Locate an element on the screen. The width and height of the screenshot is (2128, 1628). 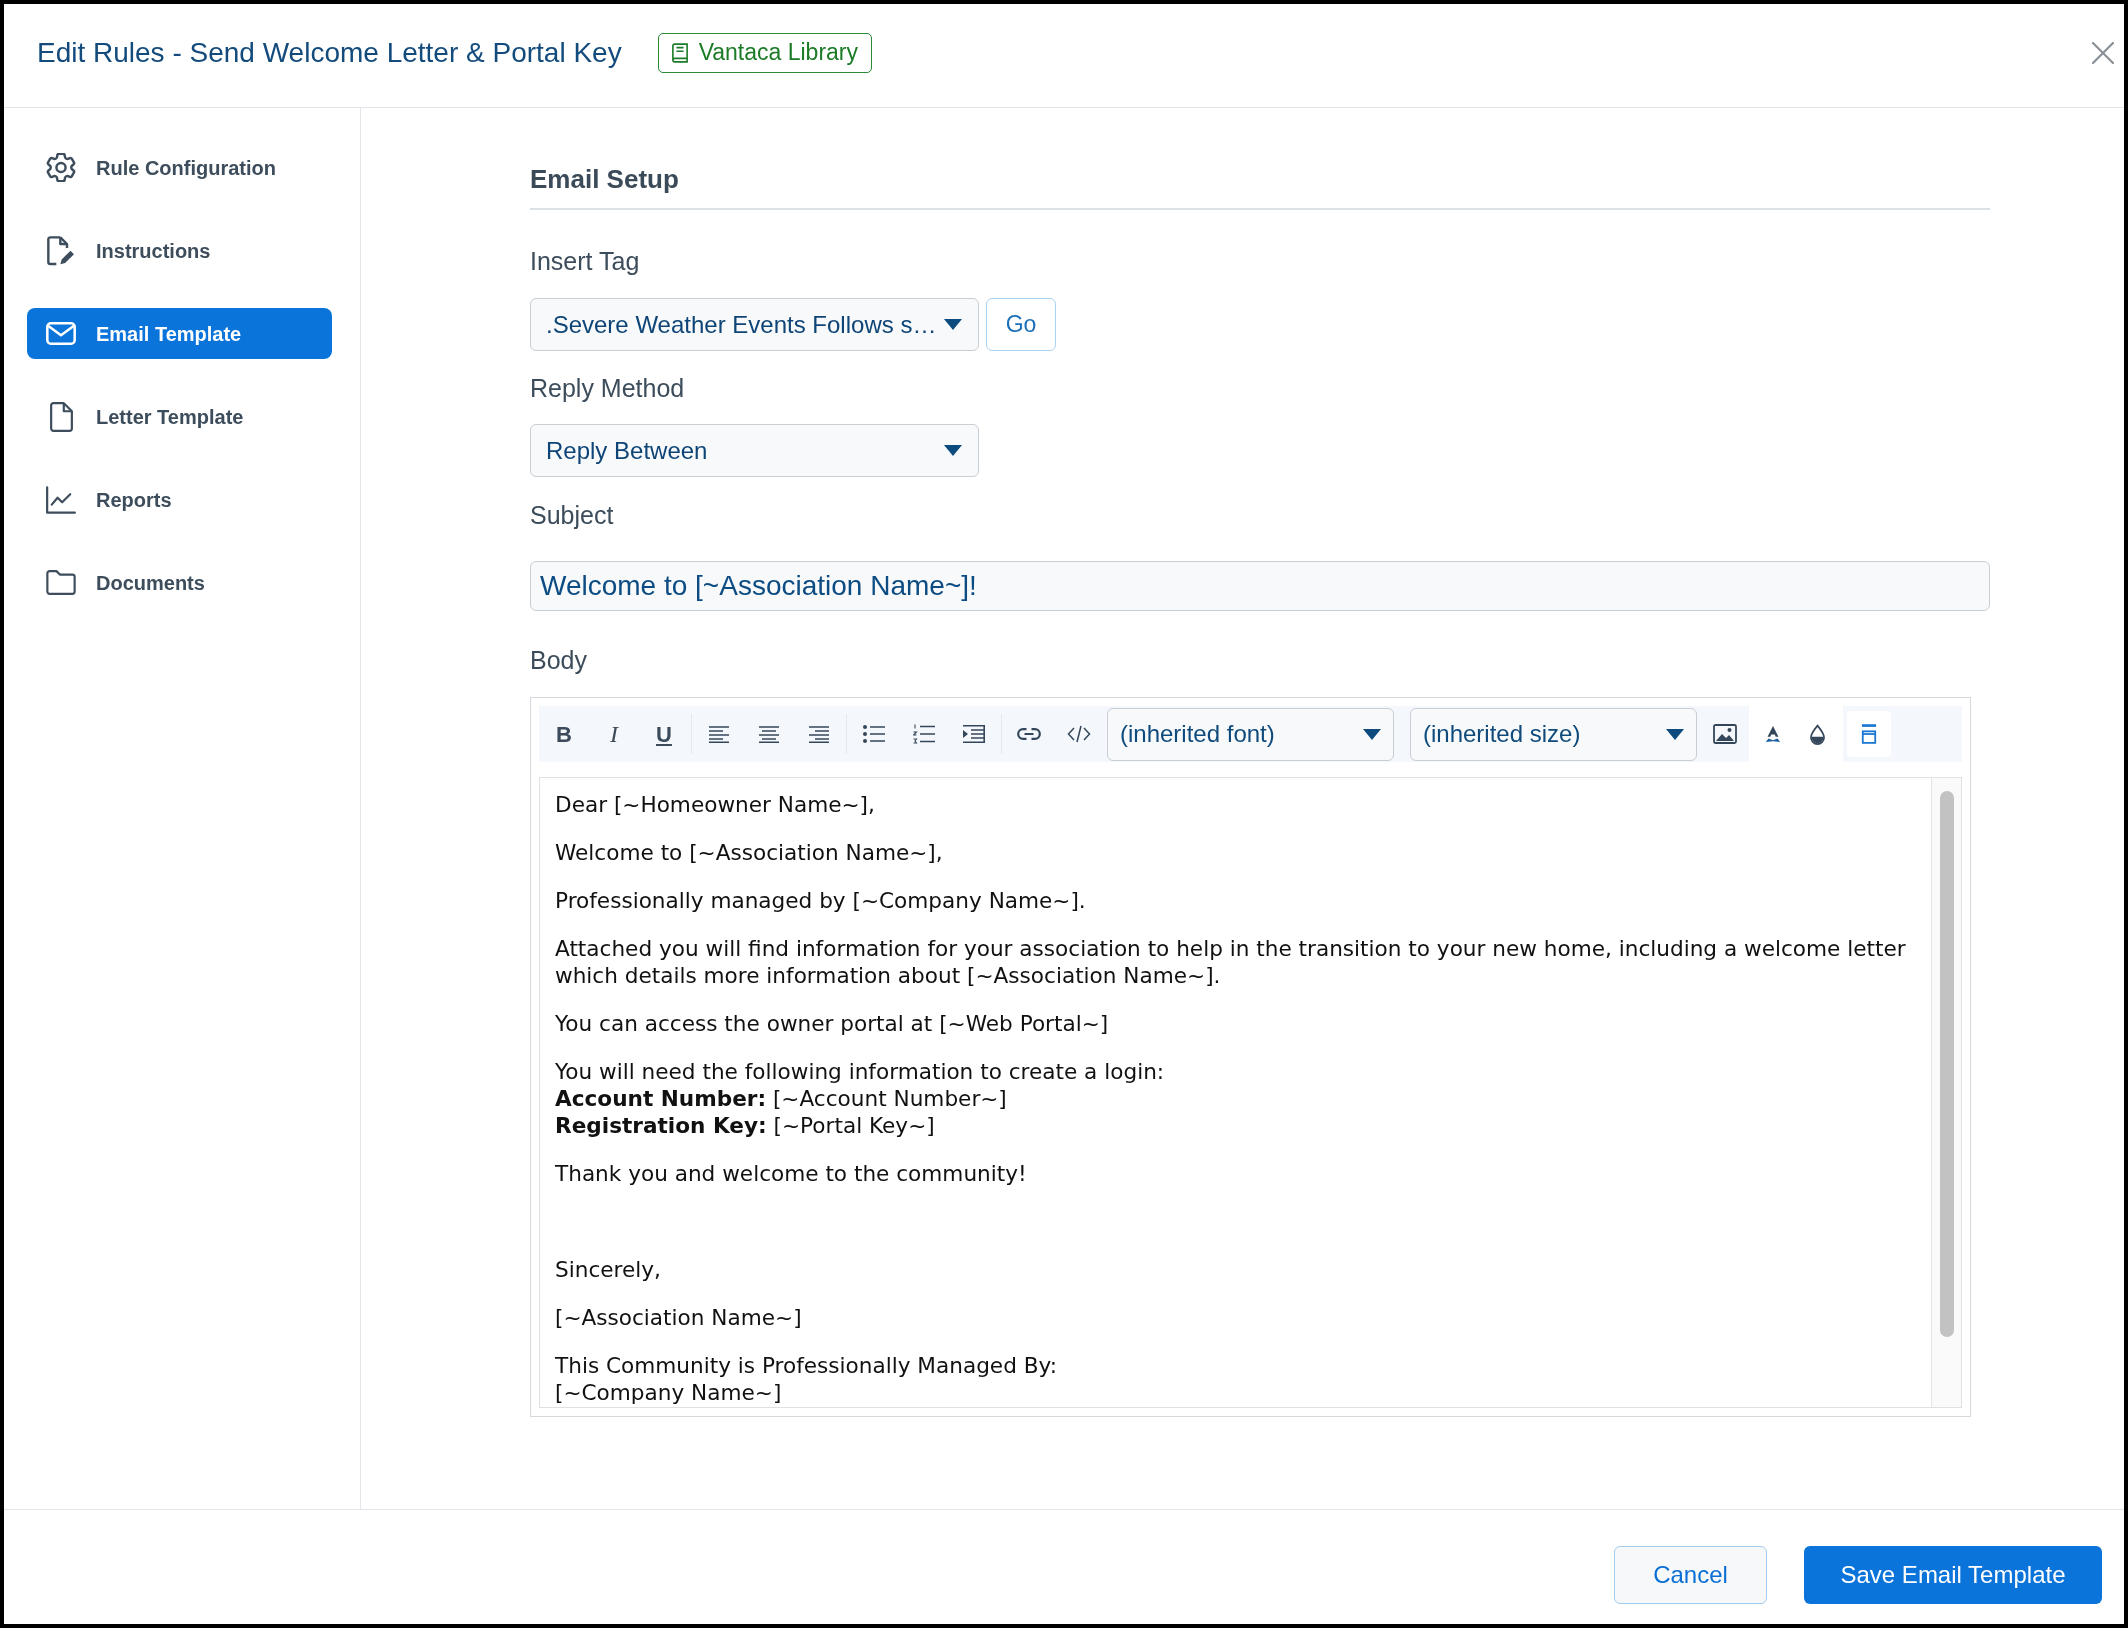
subject-field: Welcome to [~Association Name~]! is located at coordinates (1260, 586).